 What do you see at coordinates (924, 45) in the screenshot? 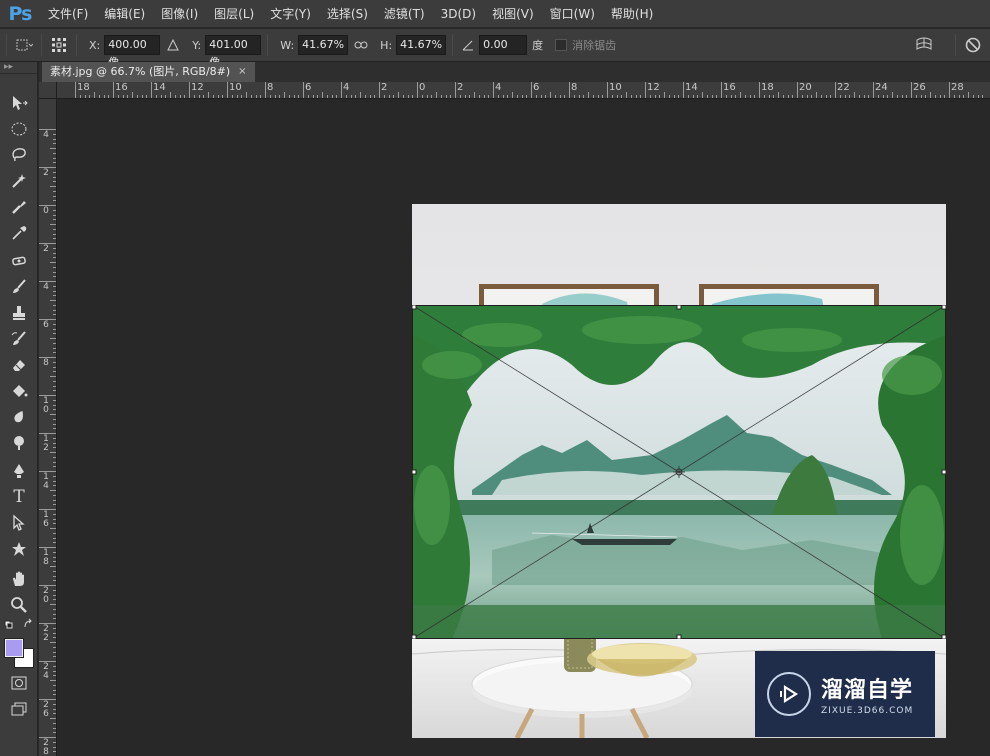
I see `warp-mode-icon` at bounding box center [924, 45].